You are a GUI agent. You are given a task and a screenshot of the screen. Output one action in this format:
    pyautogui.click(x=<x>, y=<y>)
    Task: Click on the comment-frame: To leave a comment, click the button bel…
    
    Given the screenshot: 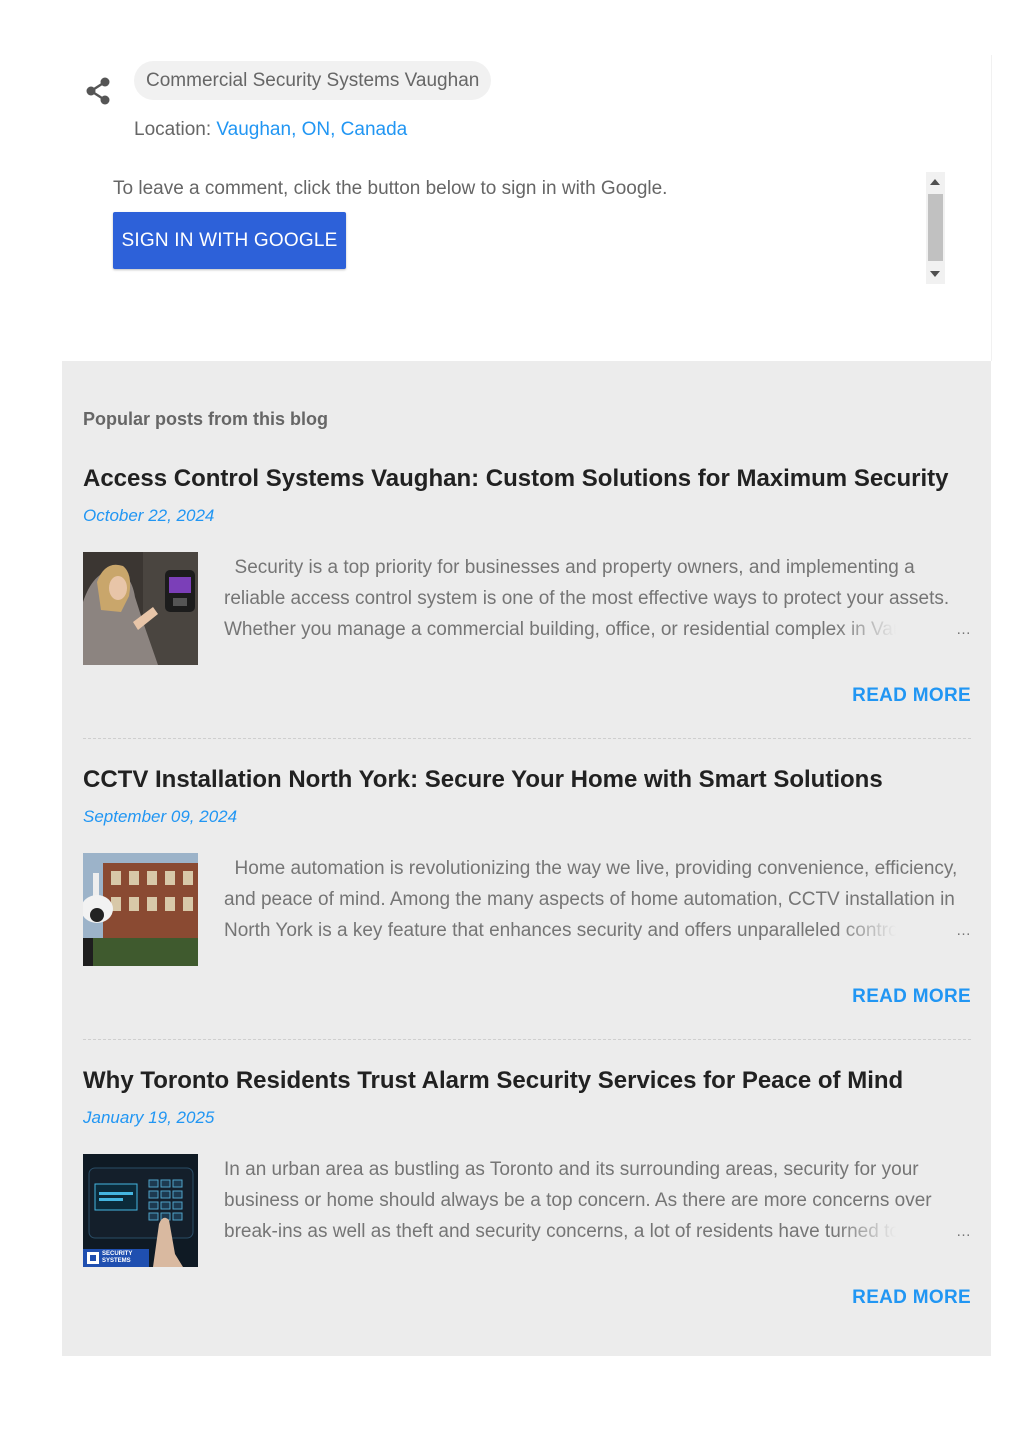 What is the action you would take?
    pyautogui.click(x=529, y=228)
    